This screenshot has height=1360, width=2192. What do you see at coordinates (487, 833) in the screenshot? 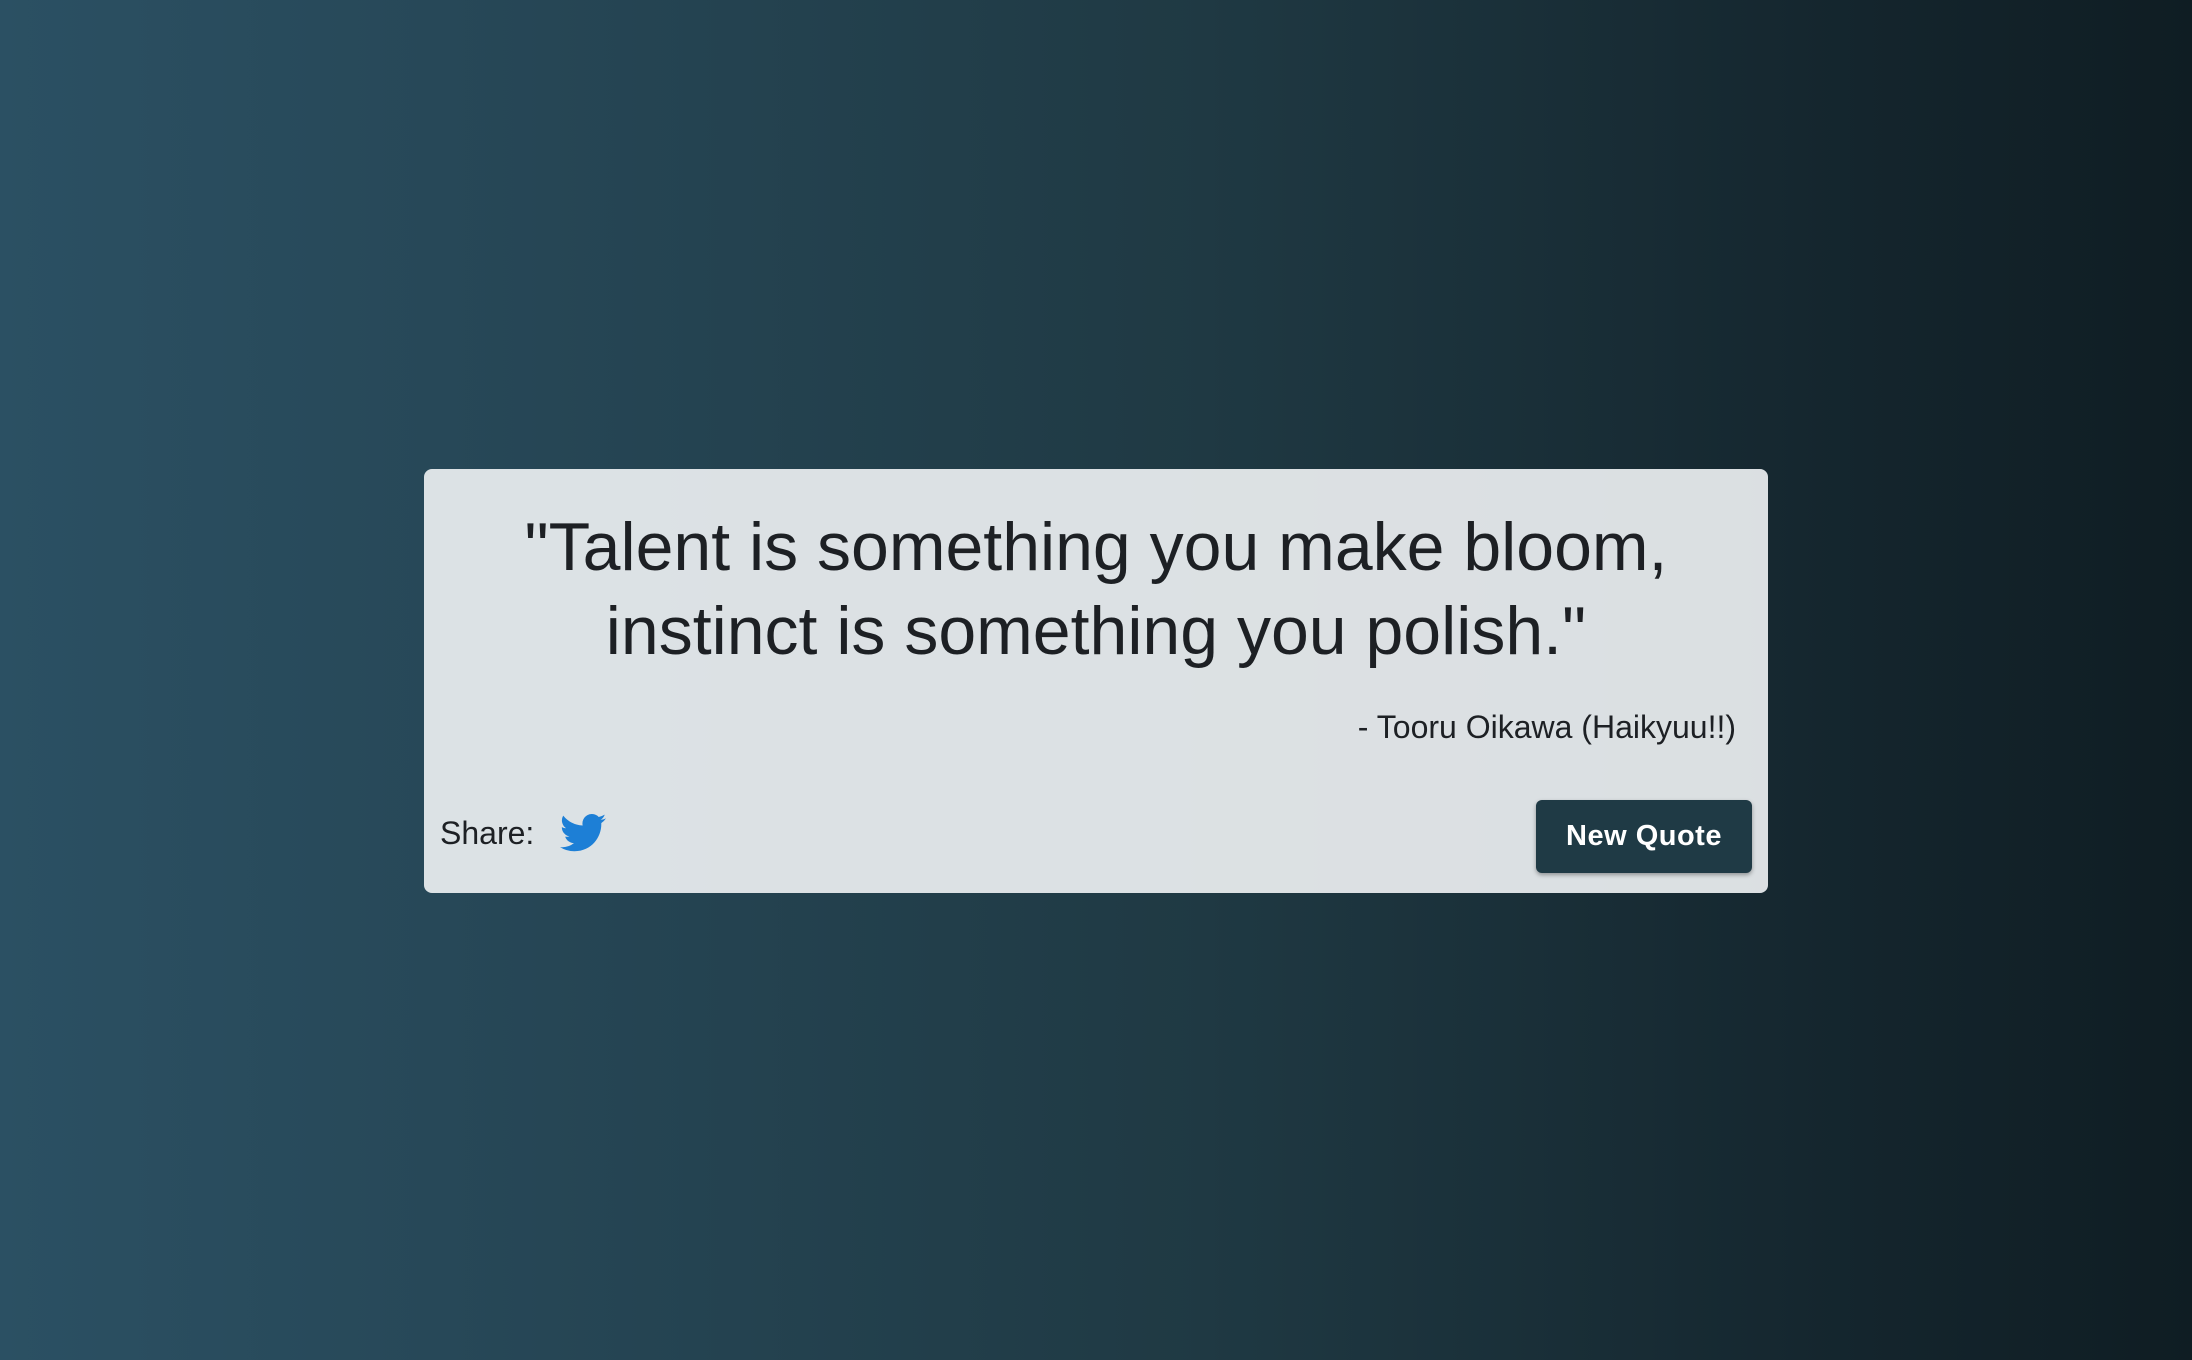
I see `share-label: Share:` at bounding box center [487, 833].